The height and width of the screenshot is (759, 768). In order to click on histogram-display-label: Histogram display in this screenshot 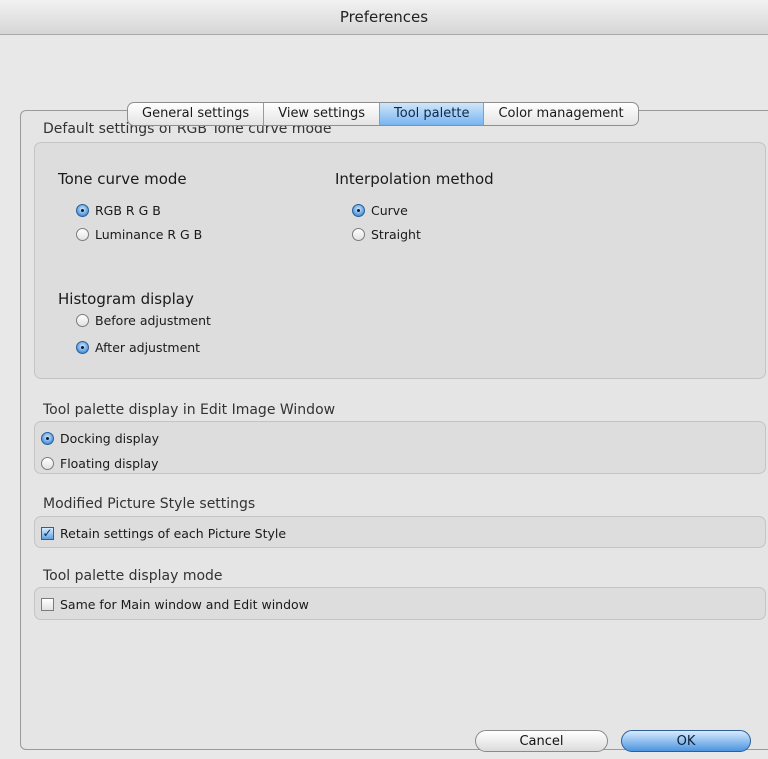, I will do `click(126, 299)`.